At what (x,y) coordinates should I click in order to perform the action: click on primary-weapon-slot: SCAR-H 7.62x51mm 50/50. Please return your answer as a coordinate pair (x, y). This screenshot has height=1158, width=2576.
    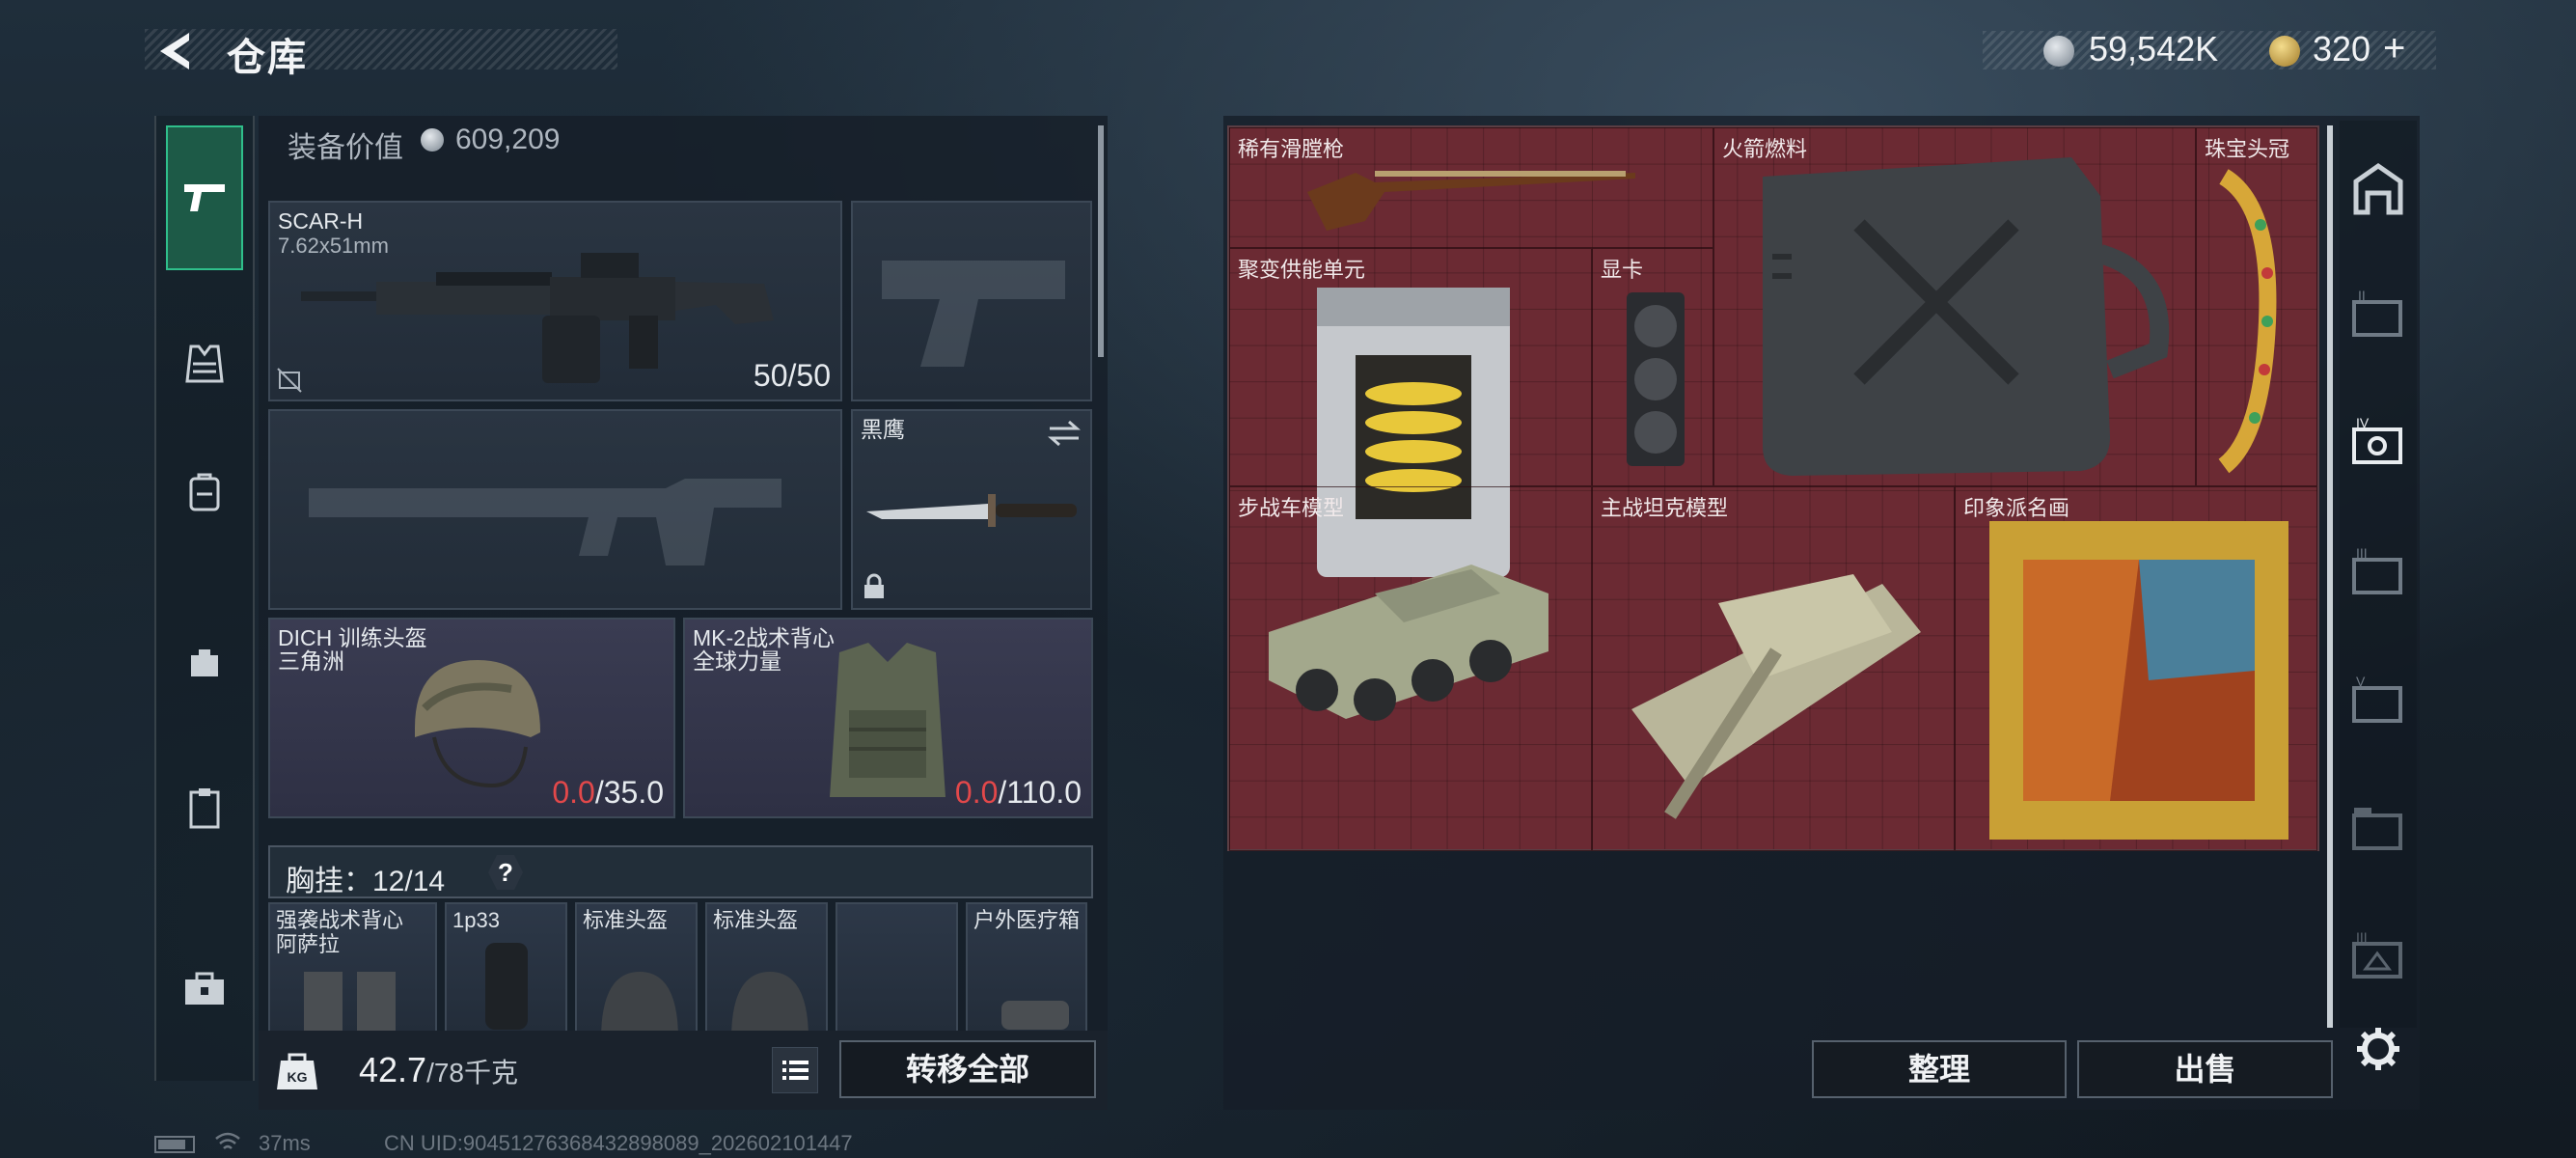
    Looking at the image, I should click on (555, 301).